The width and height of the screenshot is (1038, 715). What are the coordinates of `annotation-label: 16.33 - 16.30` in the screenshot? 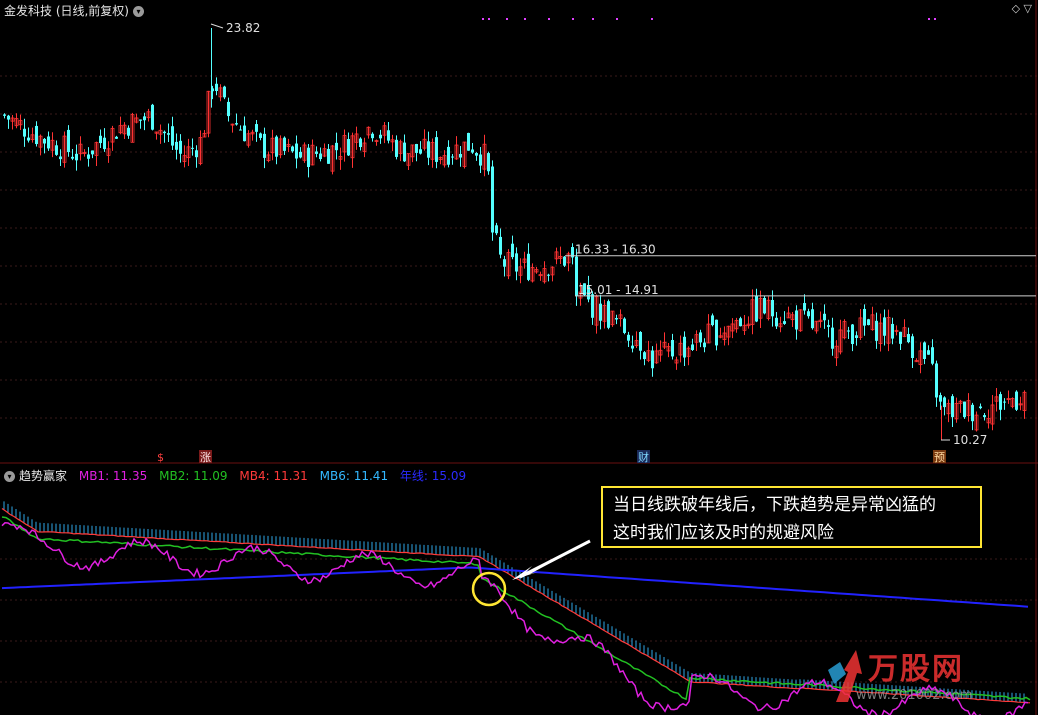 It's located at (615, 250).